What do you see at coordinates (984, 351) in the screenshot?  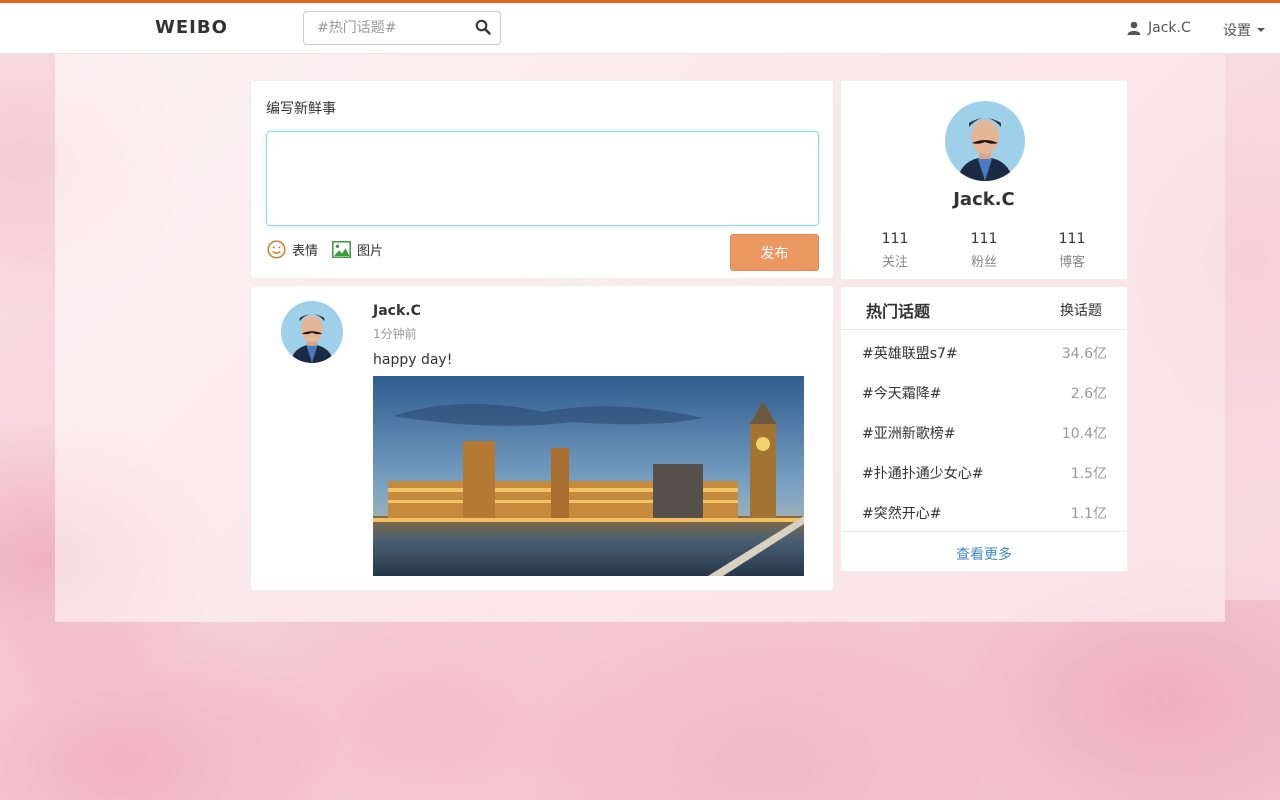 I see `topic-row: #英雄联盟s7# 34.6亿` at bounding box center [984, 351].